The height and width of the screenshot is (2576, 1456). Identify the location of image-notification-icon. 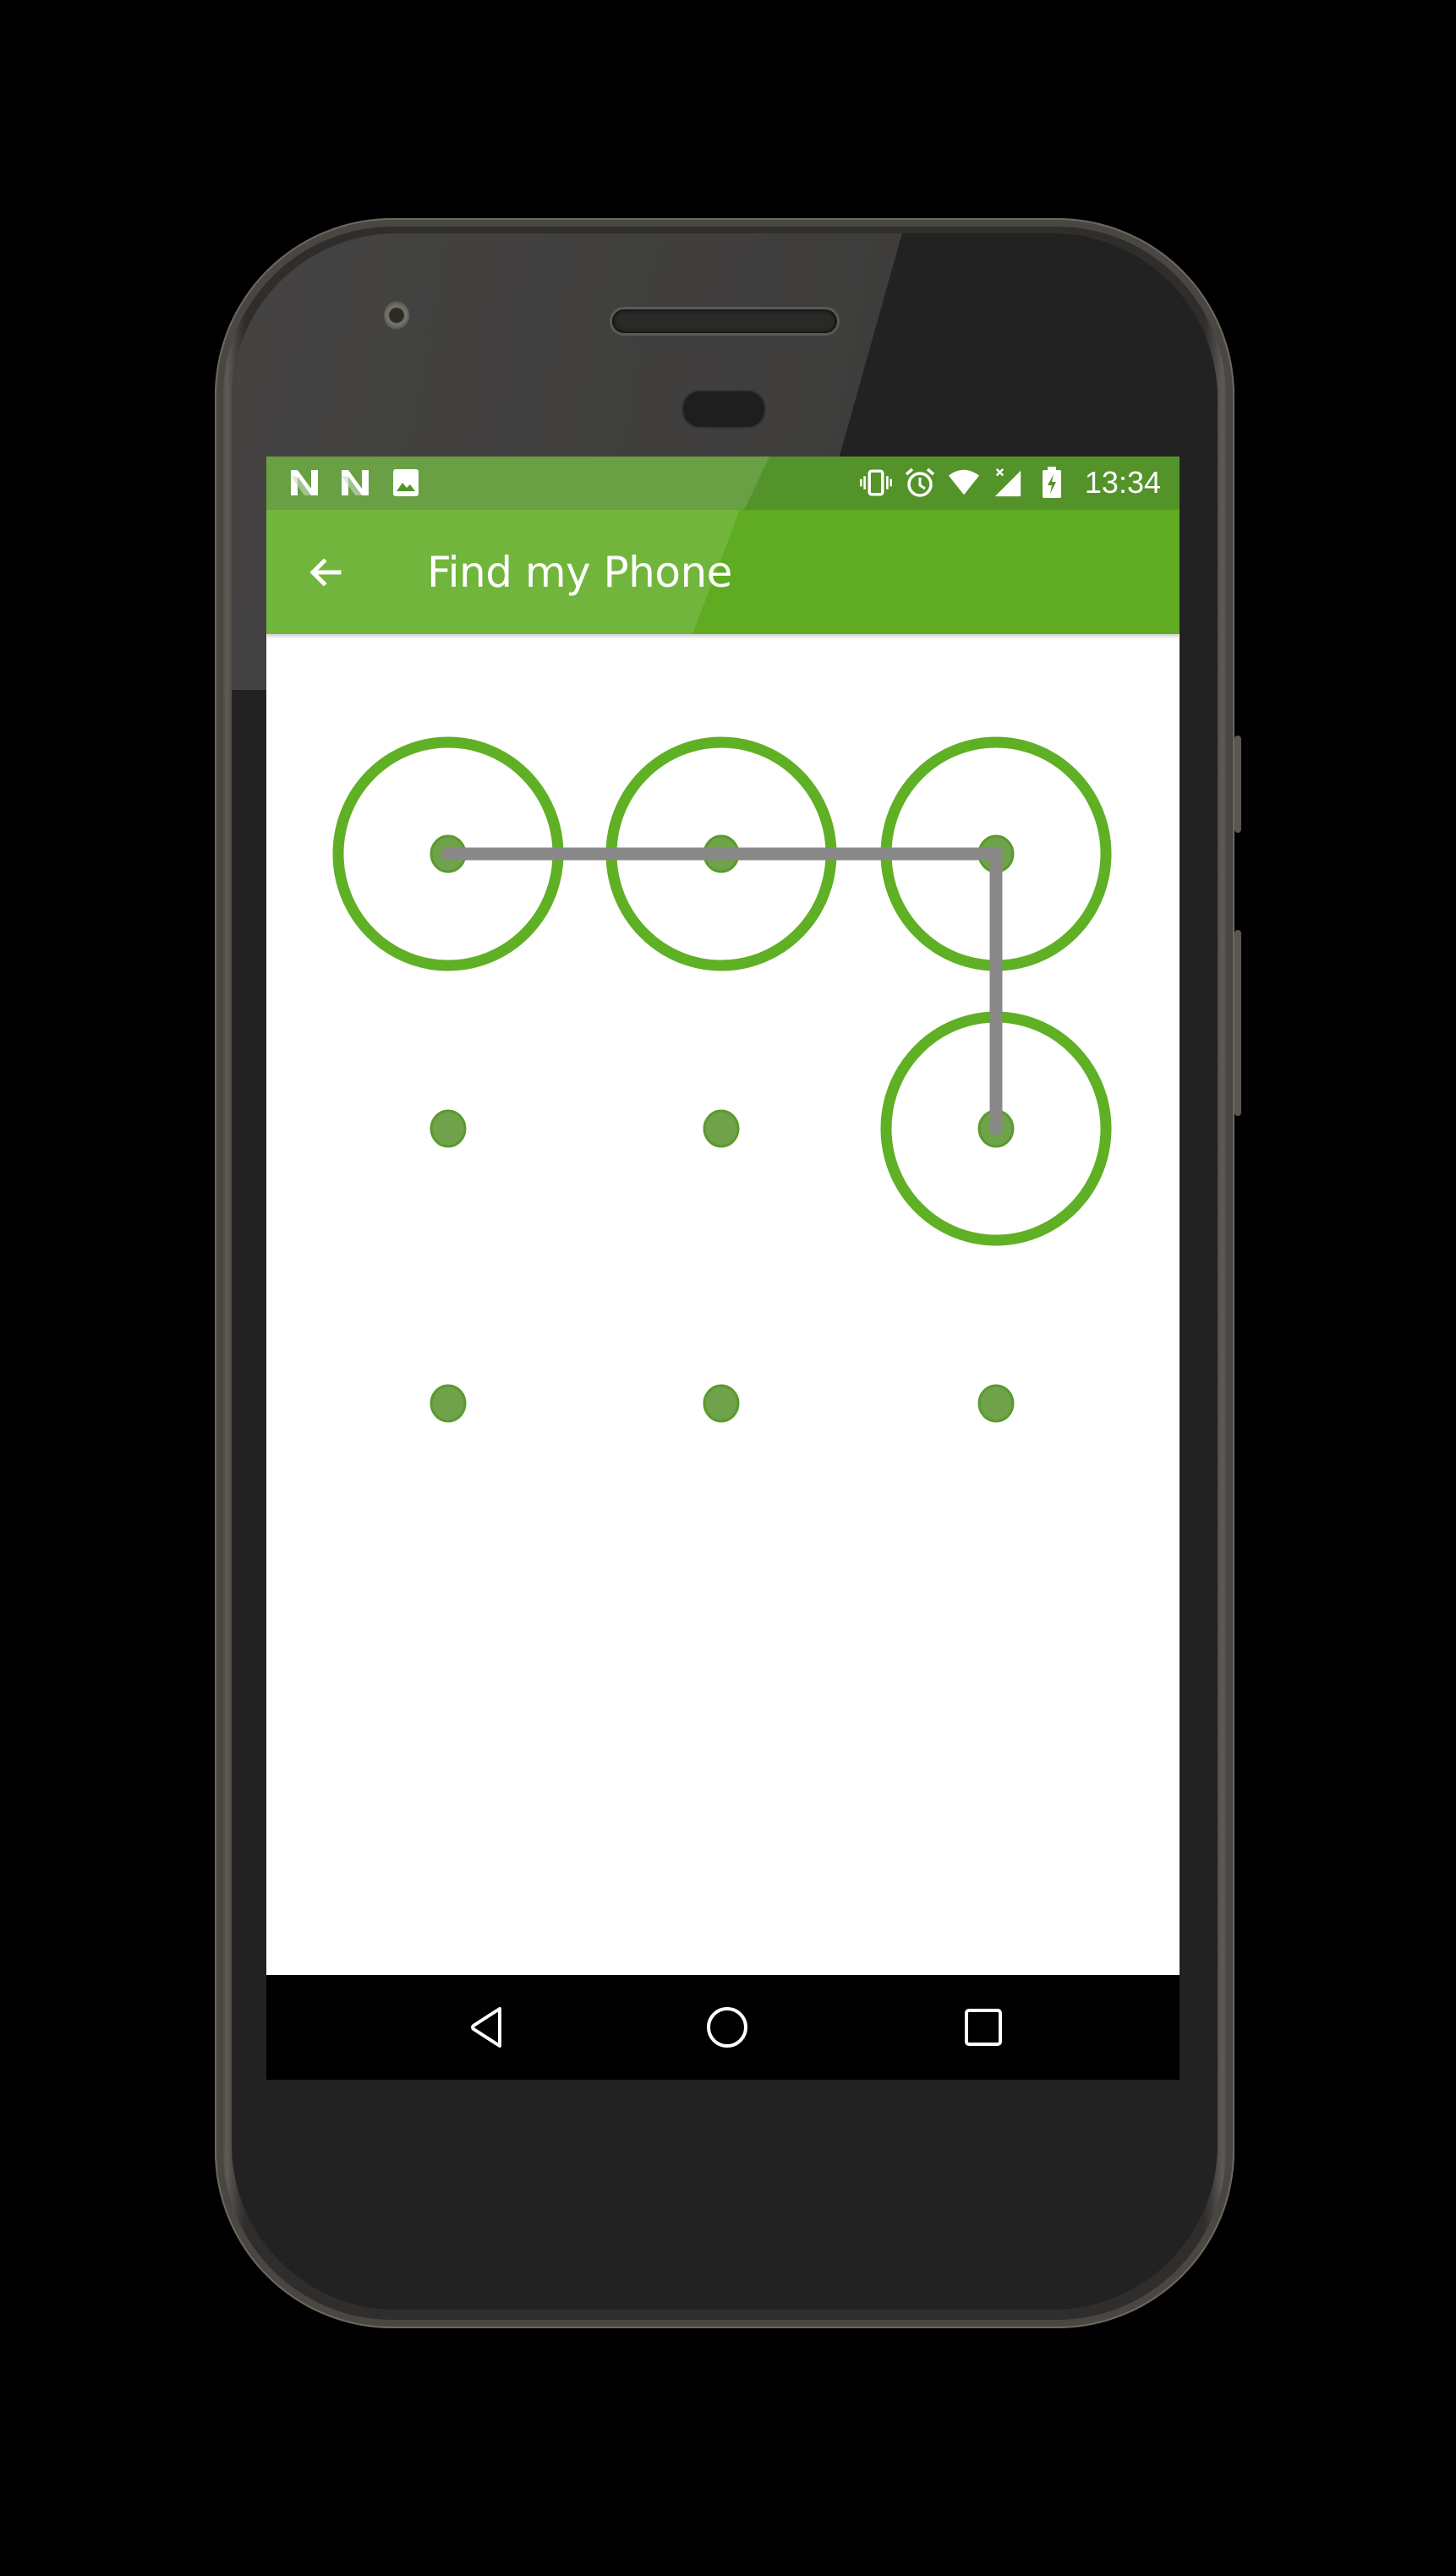
(406, 483).